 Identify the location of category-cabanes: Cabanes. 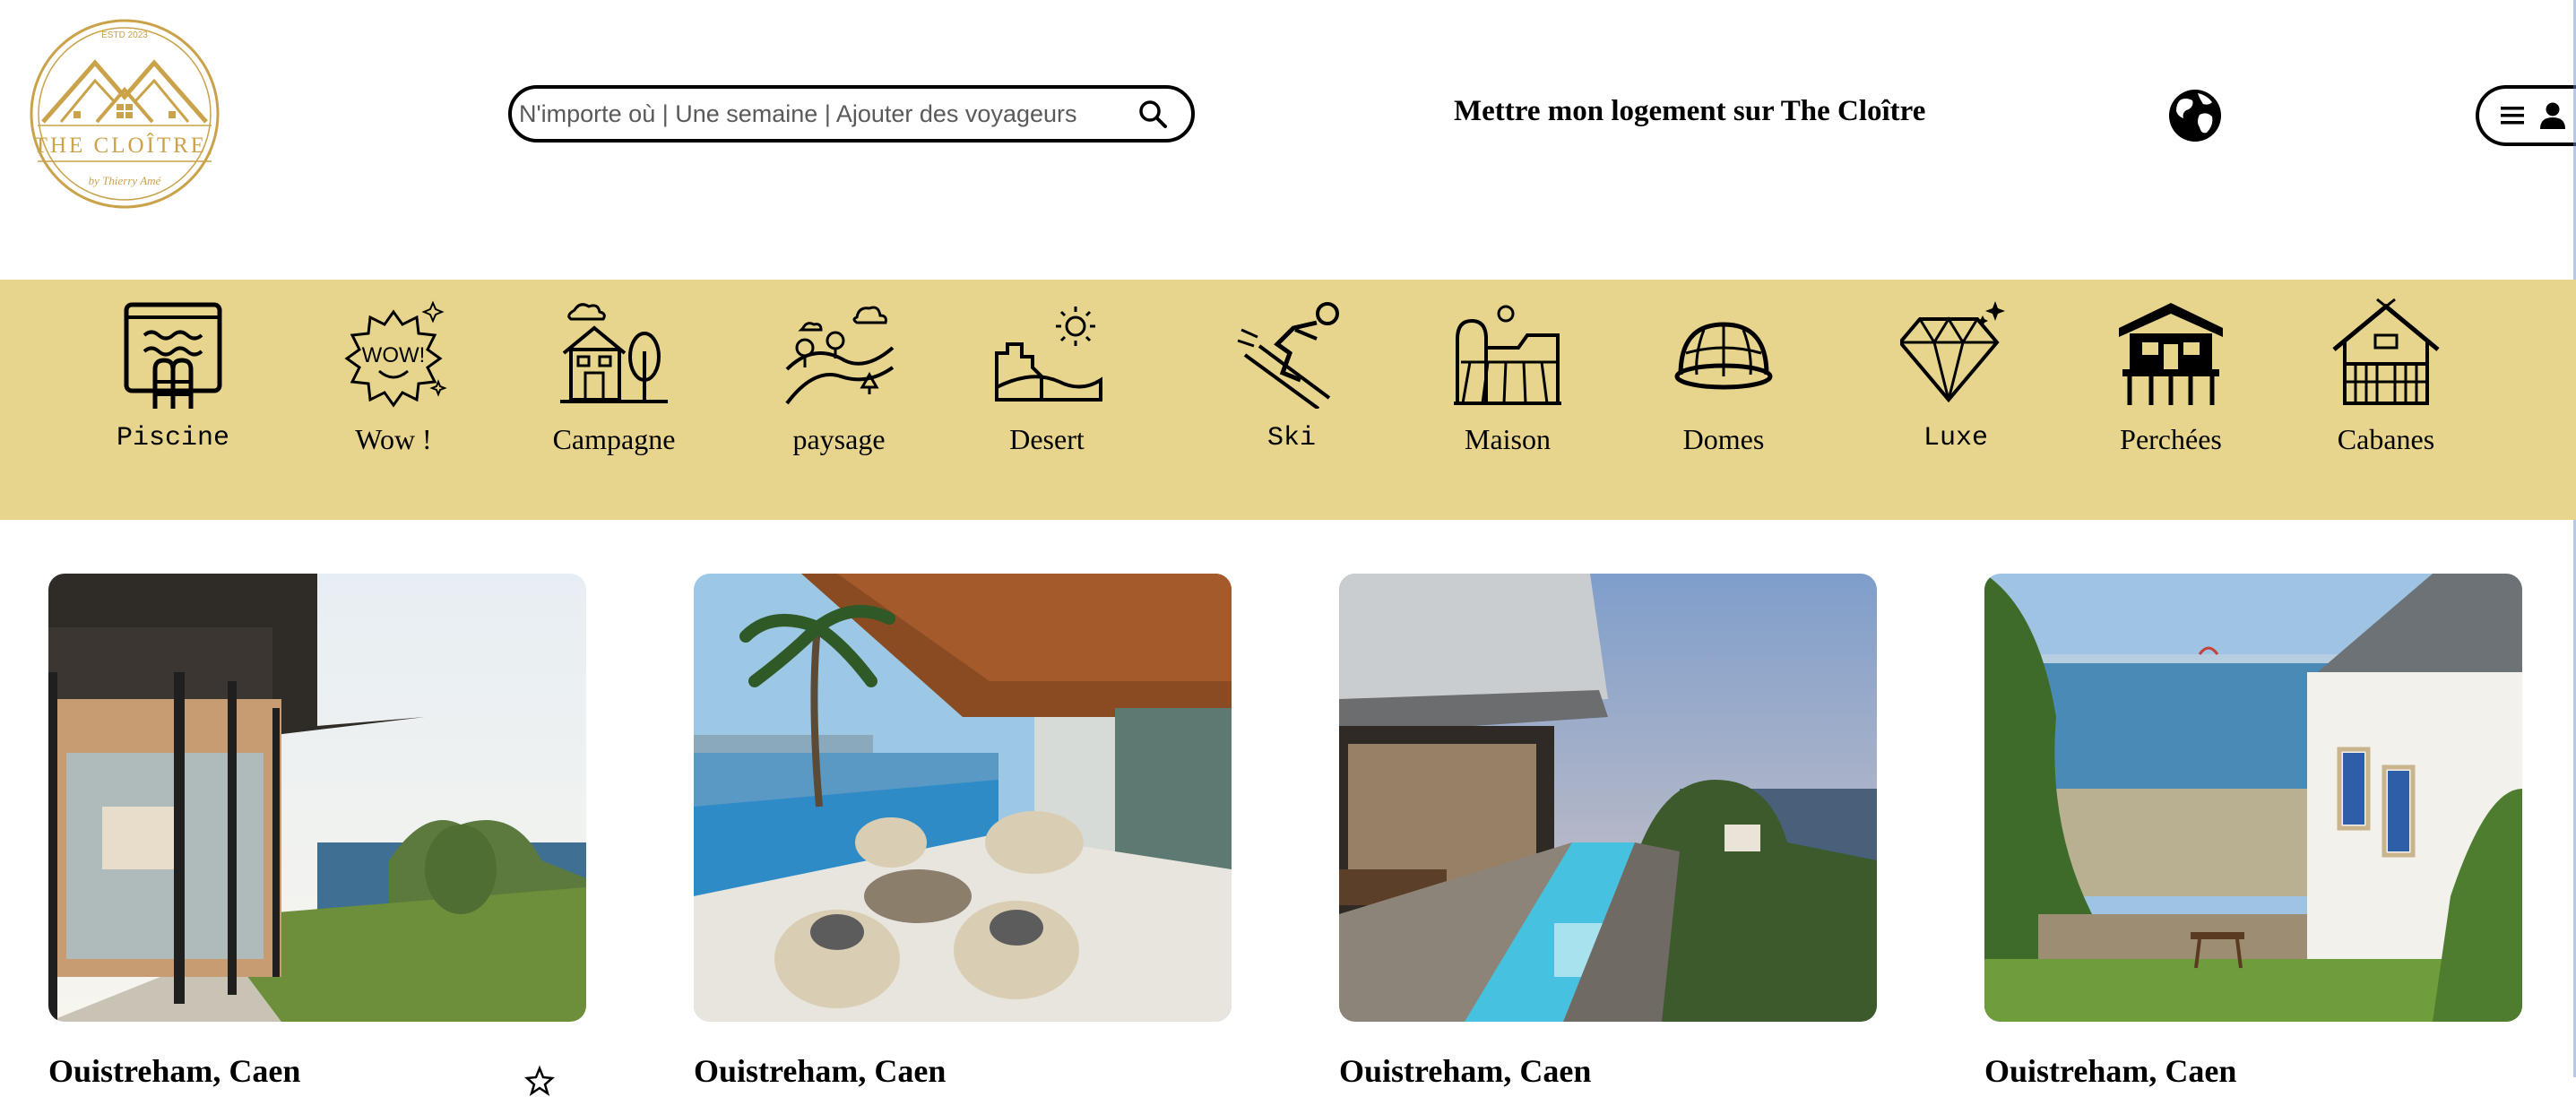
(2386, 377).